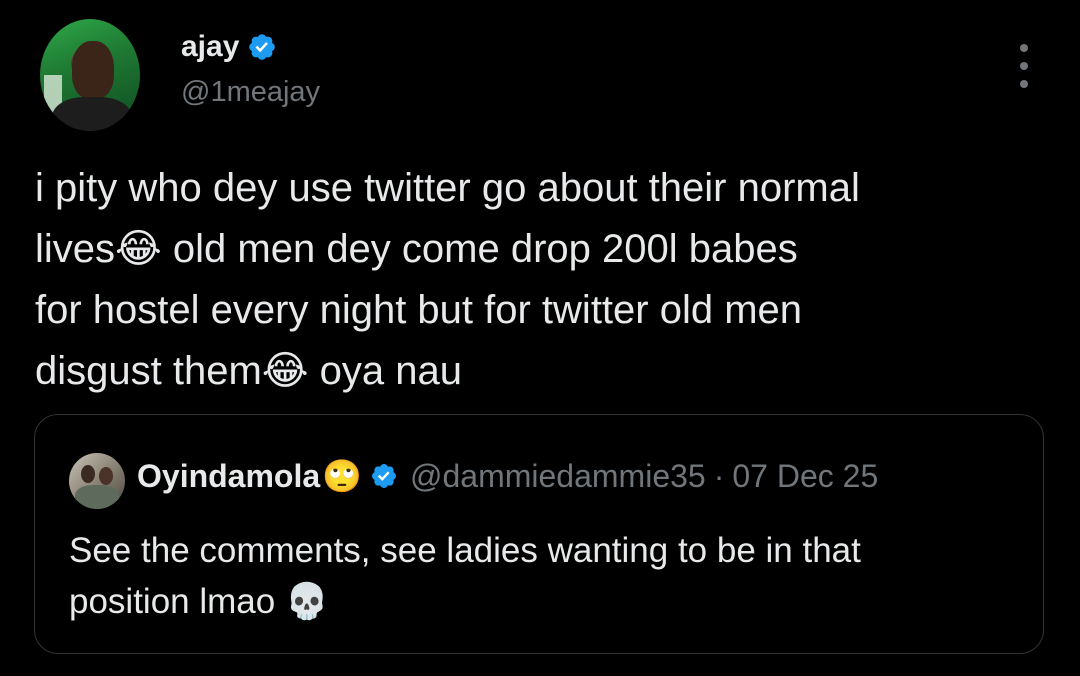  What do you see at coordinates (148, 371) in the screenshot?
I see `tweet-line-text: disgust them` at bounding box center [148, 371].